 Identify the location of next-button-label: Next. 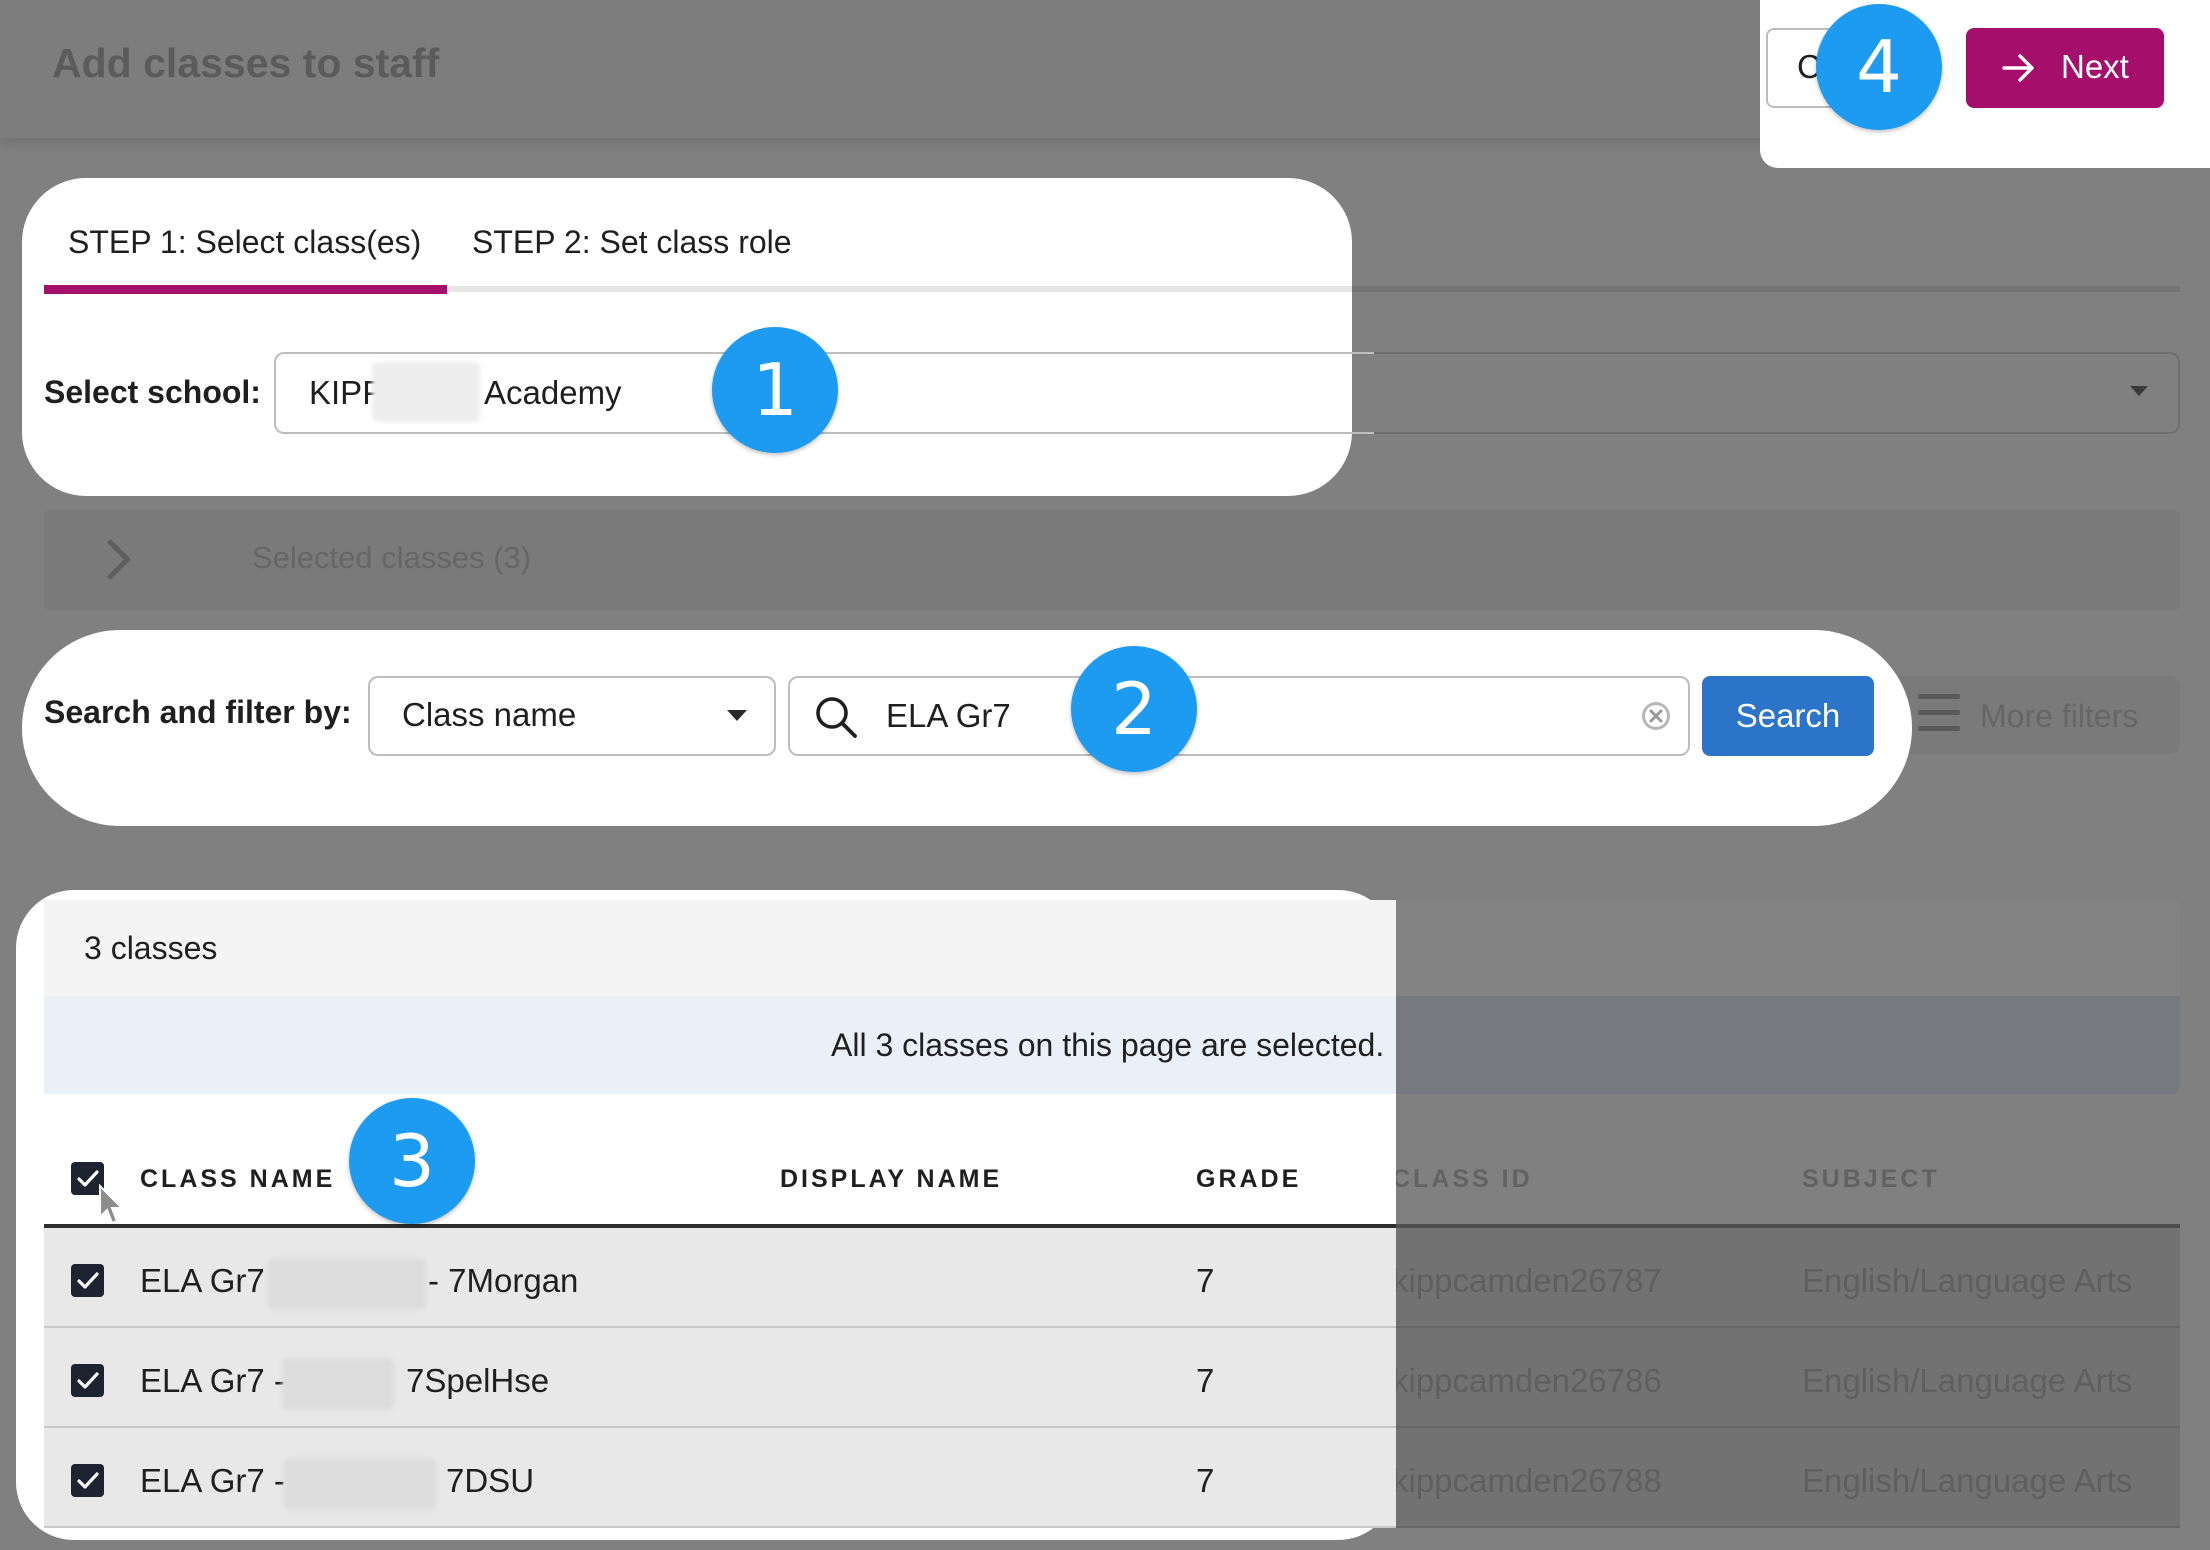
(2095, 66).